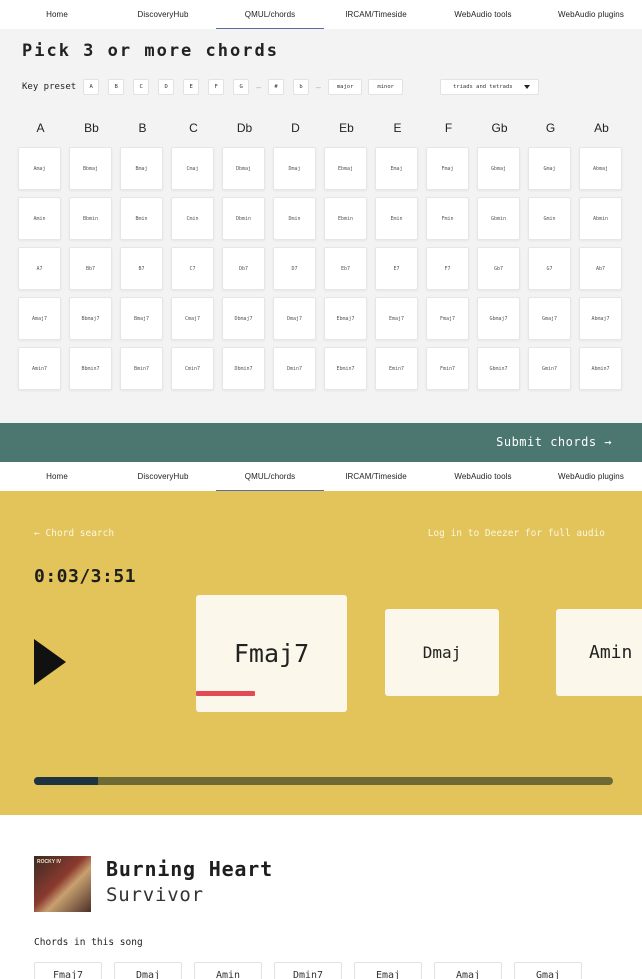 Image resolution: width=642 pixels, height=979 pixels. What do you see at coordinates (447, 318) in the screenshot?
I see `chord-cell: Fmaj7` at bounding box center [447, 318].